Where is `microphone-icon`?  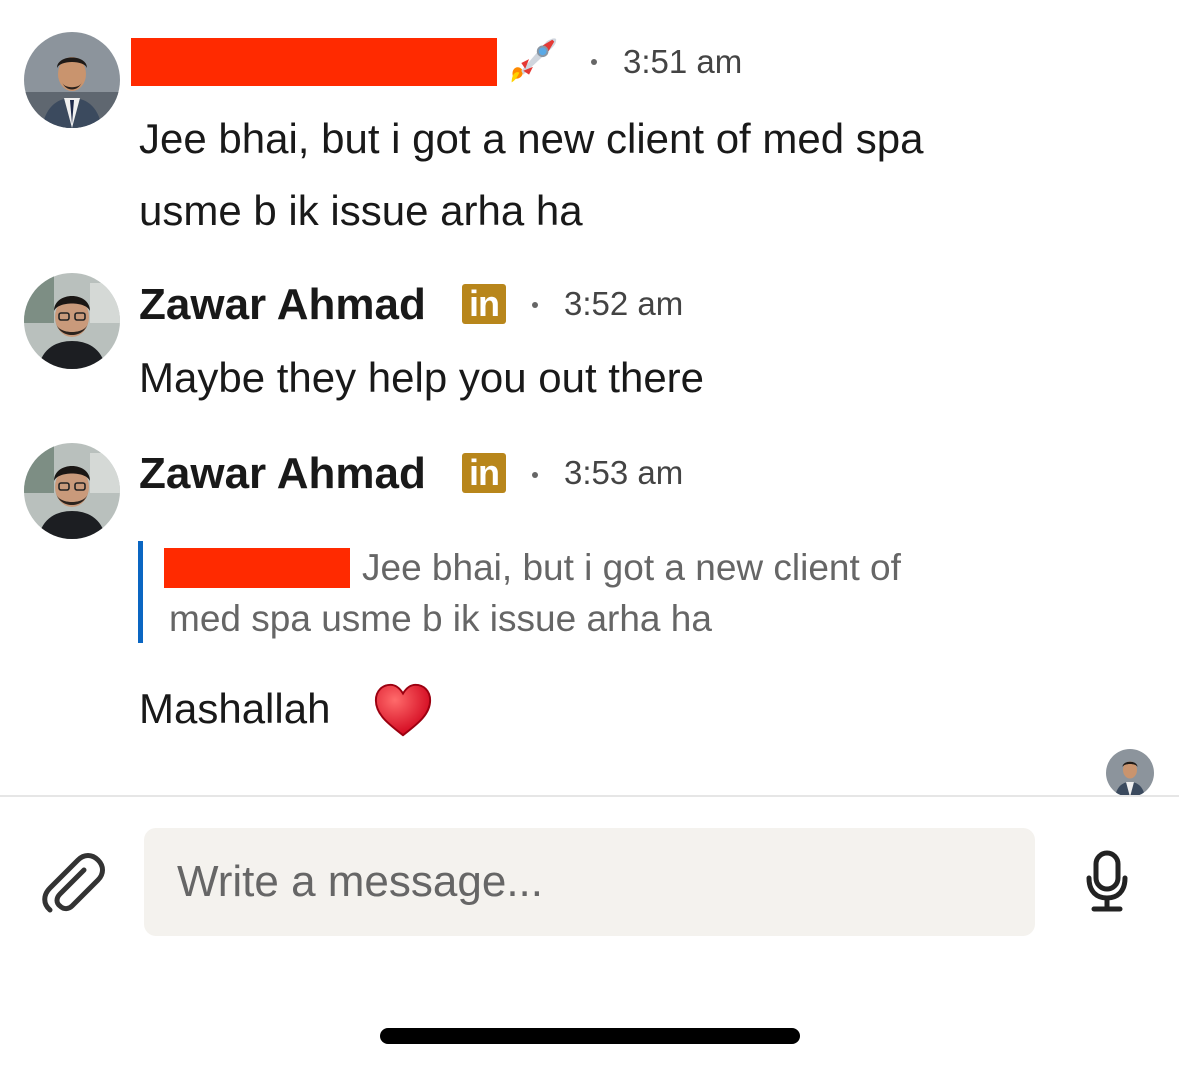
microphone-icon is located at coordinates (1107, 881).